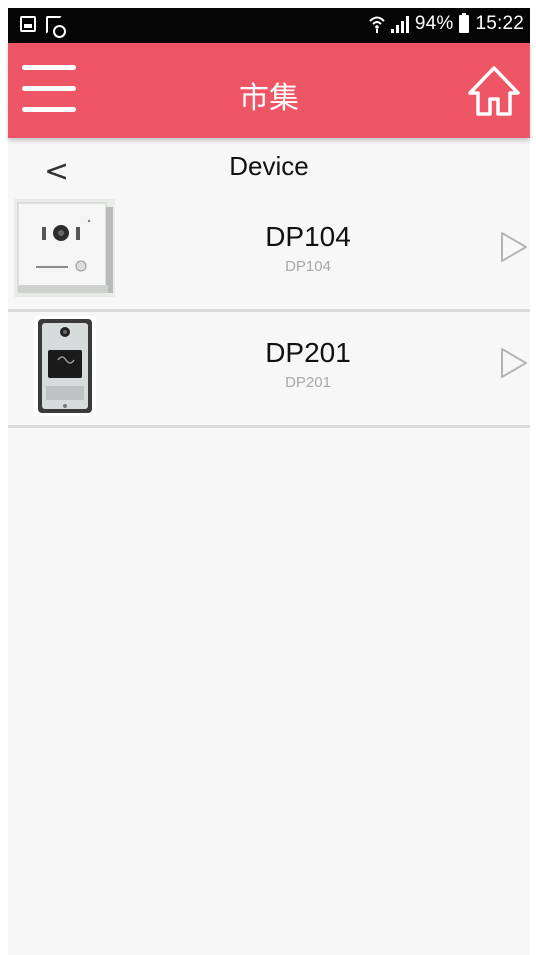 The width and height of the screenshot is (536, 955). I want to click on doorbell-square-thumbnail, so click(64, 248).